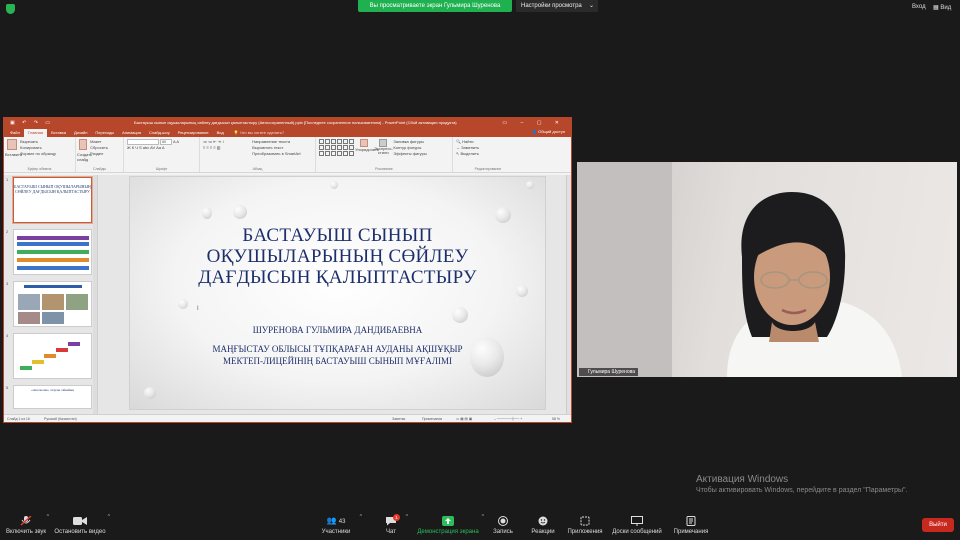  Describe the element at coordinates (432, 418) in the screenshot. I see `comments-button: Примечания` at that location.